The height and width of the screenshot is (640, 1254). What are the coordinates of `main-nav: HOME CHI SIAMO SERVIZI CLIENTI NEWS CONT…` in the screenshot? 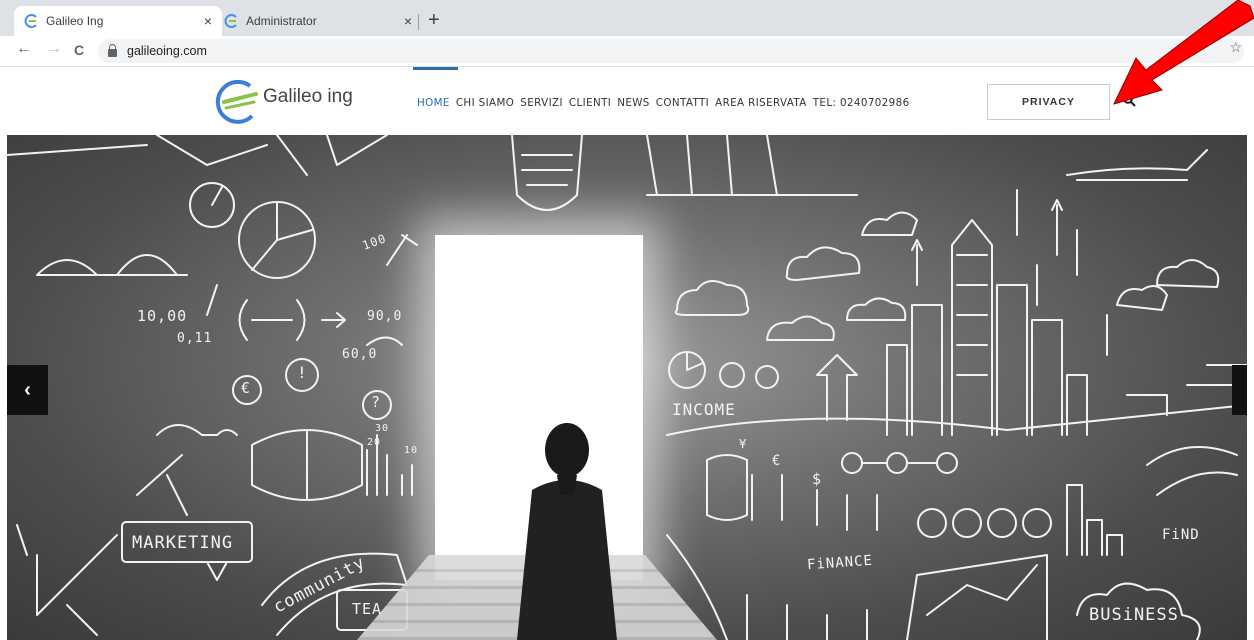 It's located at (666, 103).